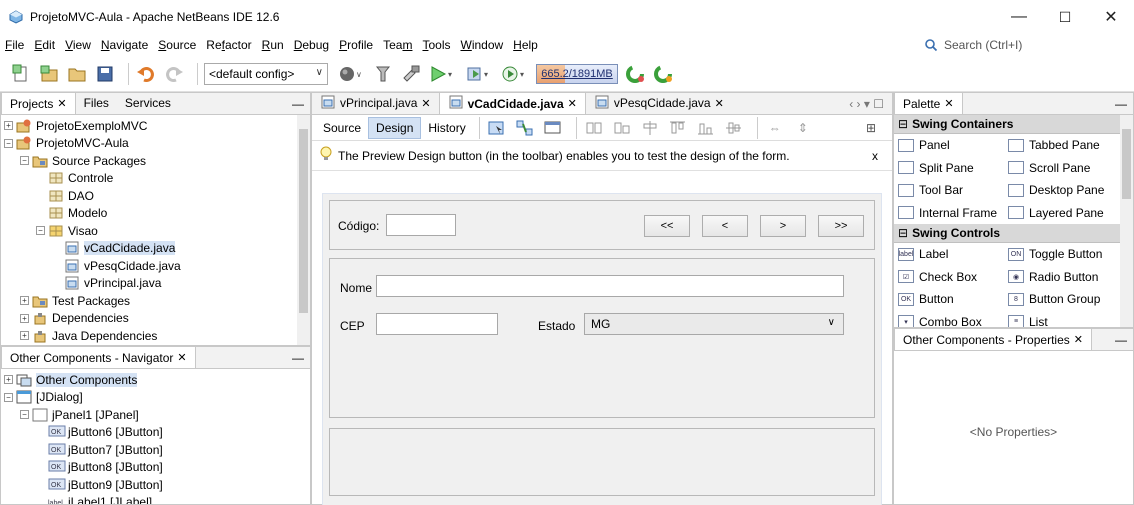 The height and width of the screenshot is (505, 1134). I want to click on editor-tab: vPesqCidade.java ✕, so click(659, 103).